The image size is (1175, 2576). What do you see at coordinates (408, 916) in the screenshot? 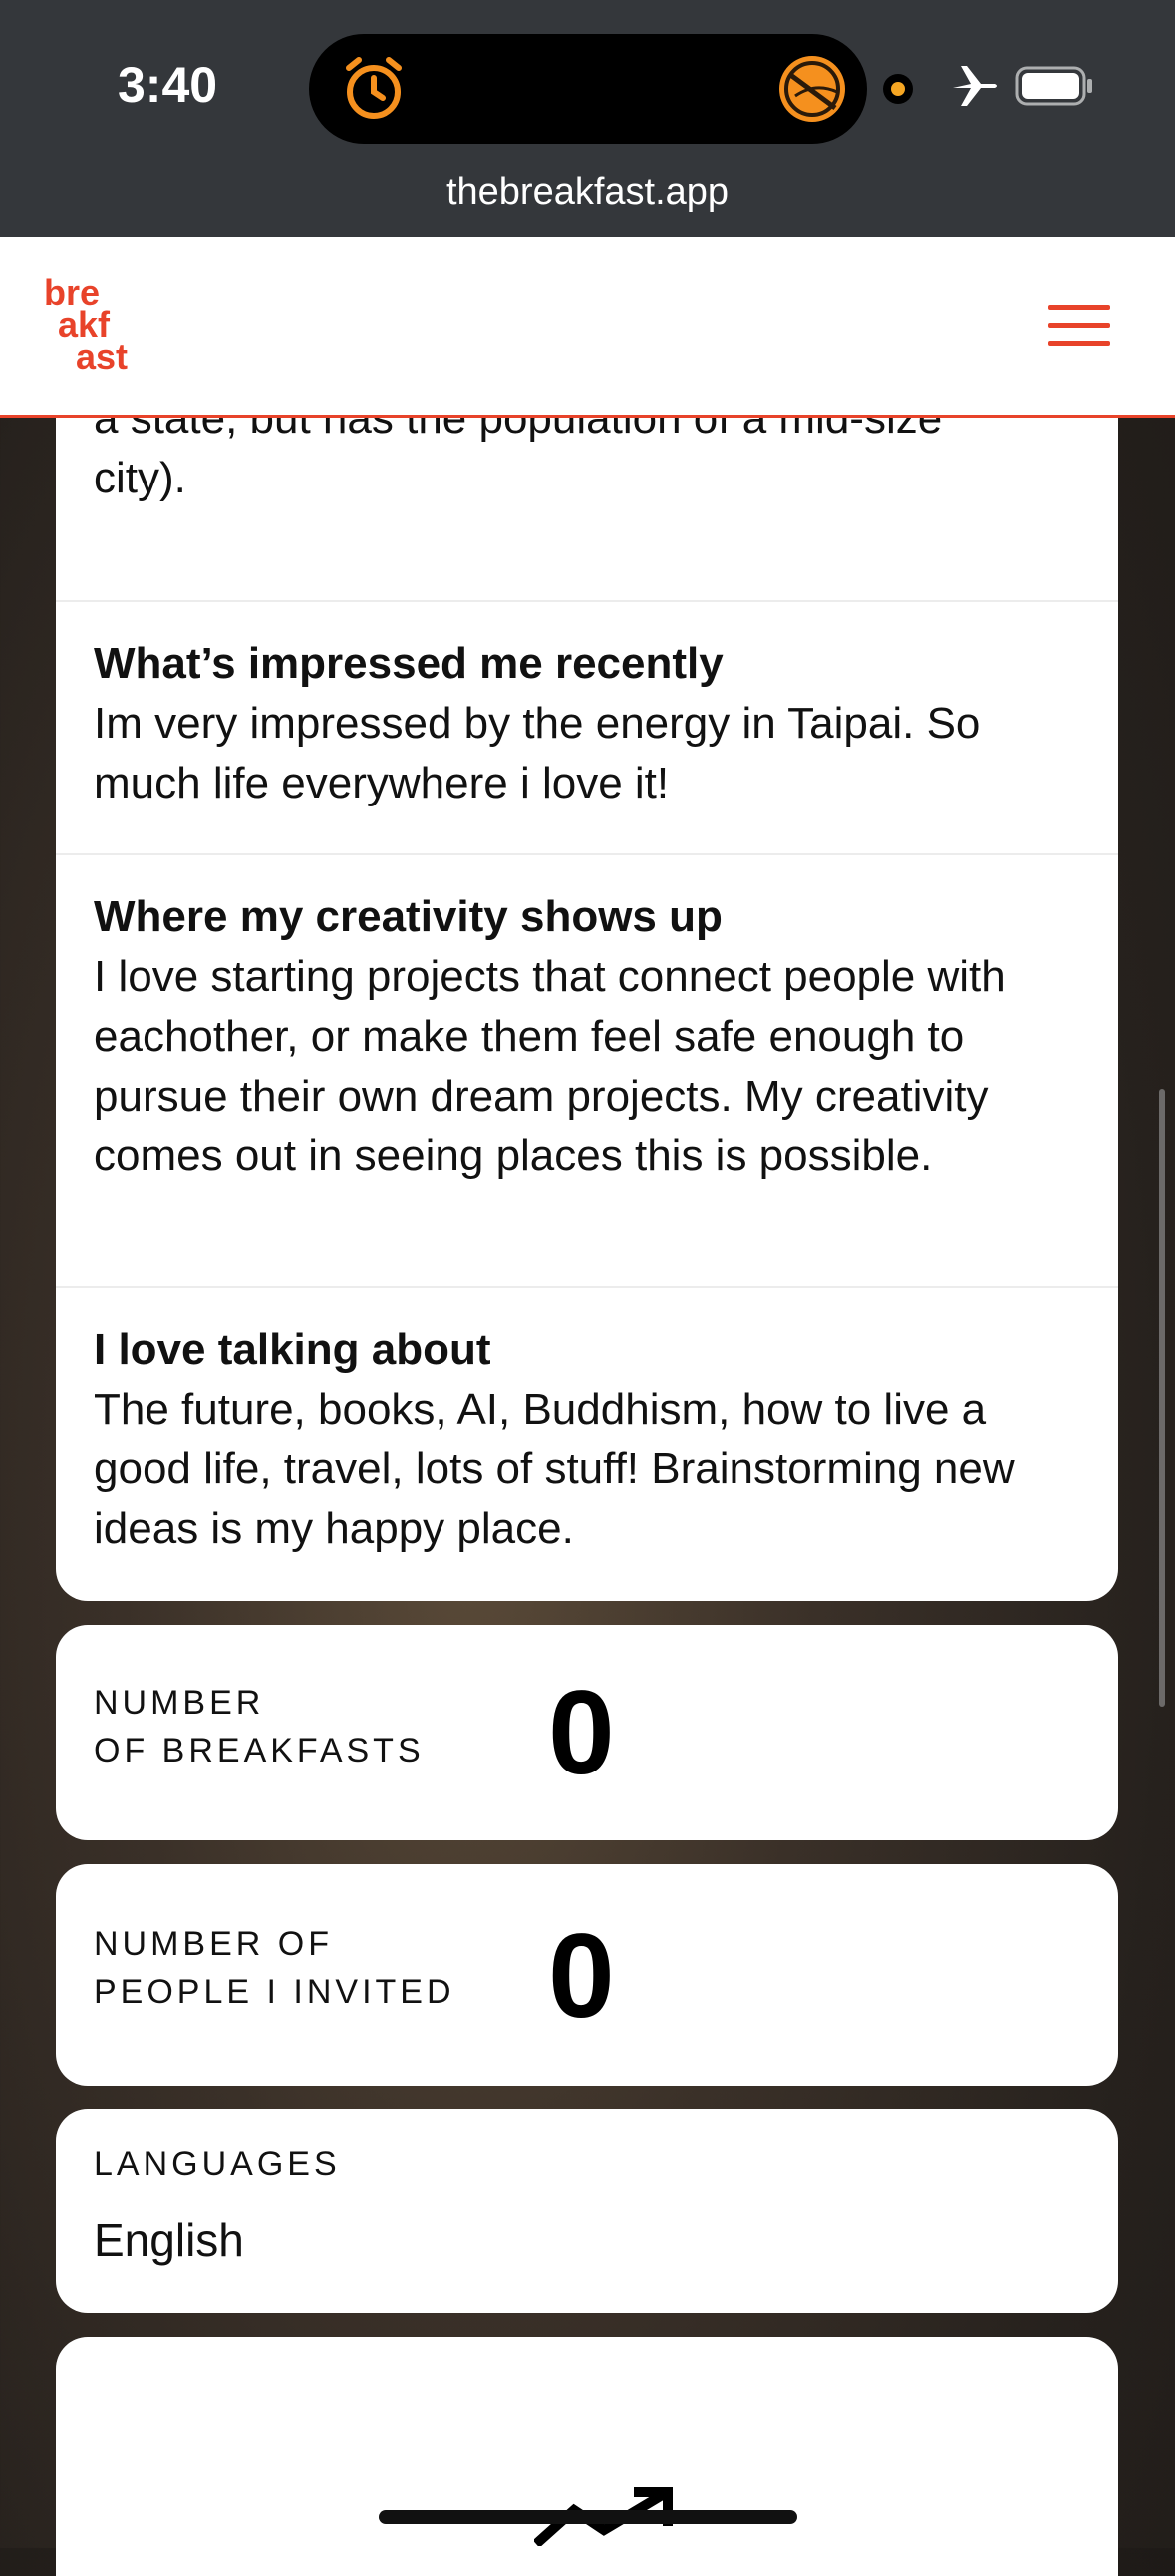
I see `section-heading: Where my creativity shows up` at bounding box center [408, 916].